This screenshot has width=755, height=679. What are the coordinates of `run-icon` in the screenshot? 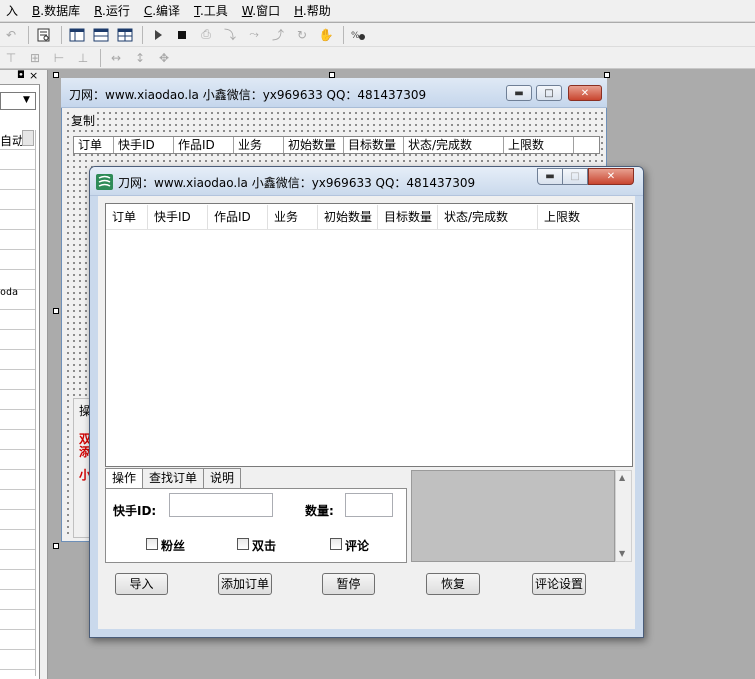 It's located at (158, 35).